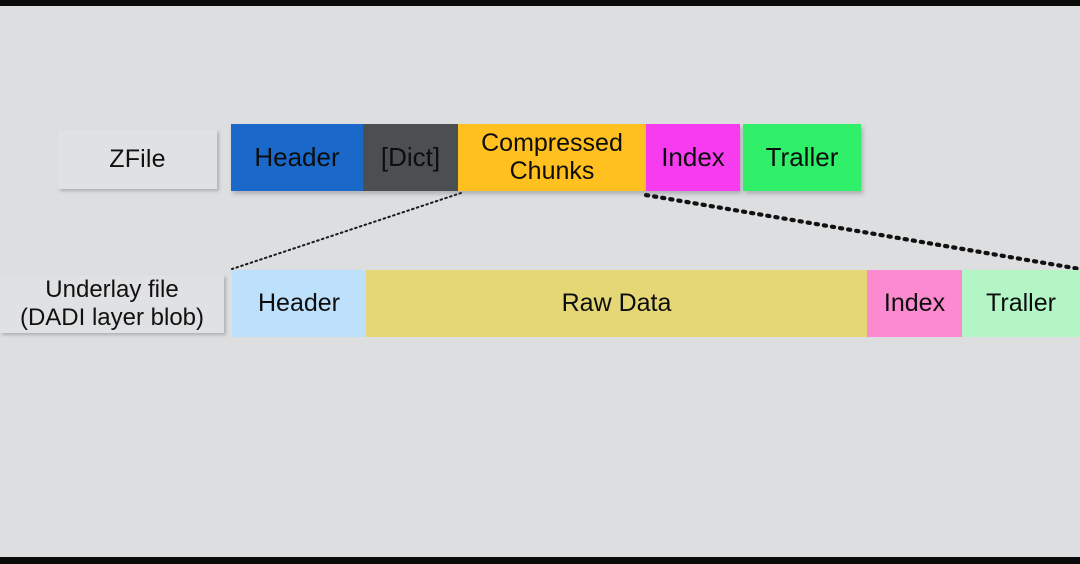  I want to click on underlay-segment-index: Index, so click(914, 303).